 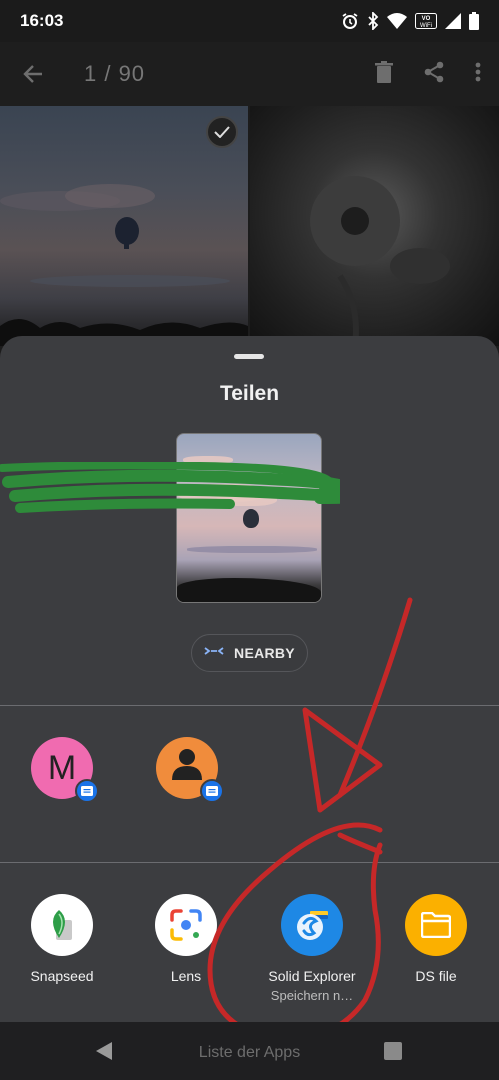 What do you see at coordinates (436, 976) in the screenshot?
I see `app-name: DS file` at bounding box center [436, 976].